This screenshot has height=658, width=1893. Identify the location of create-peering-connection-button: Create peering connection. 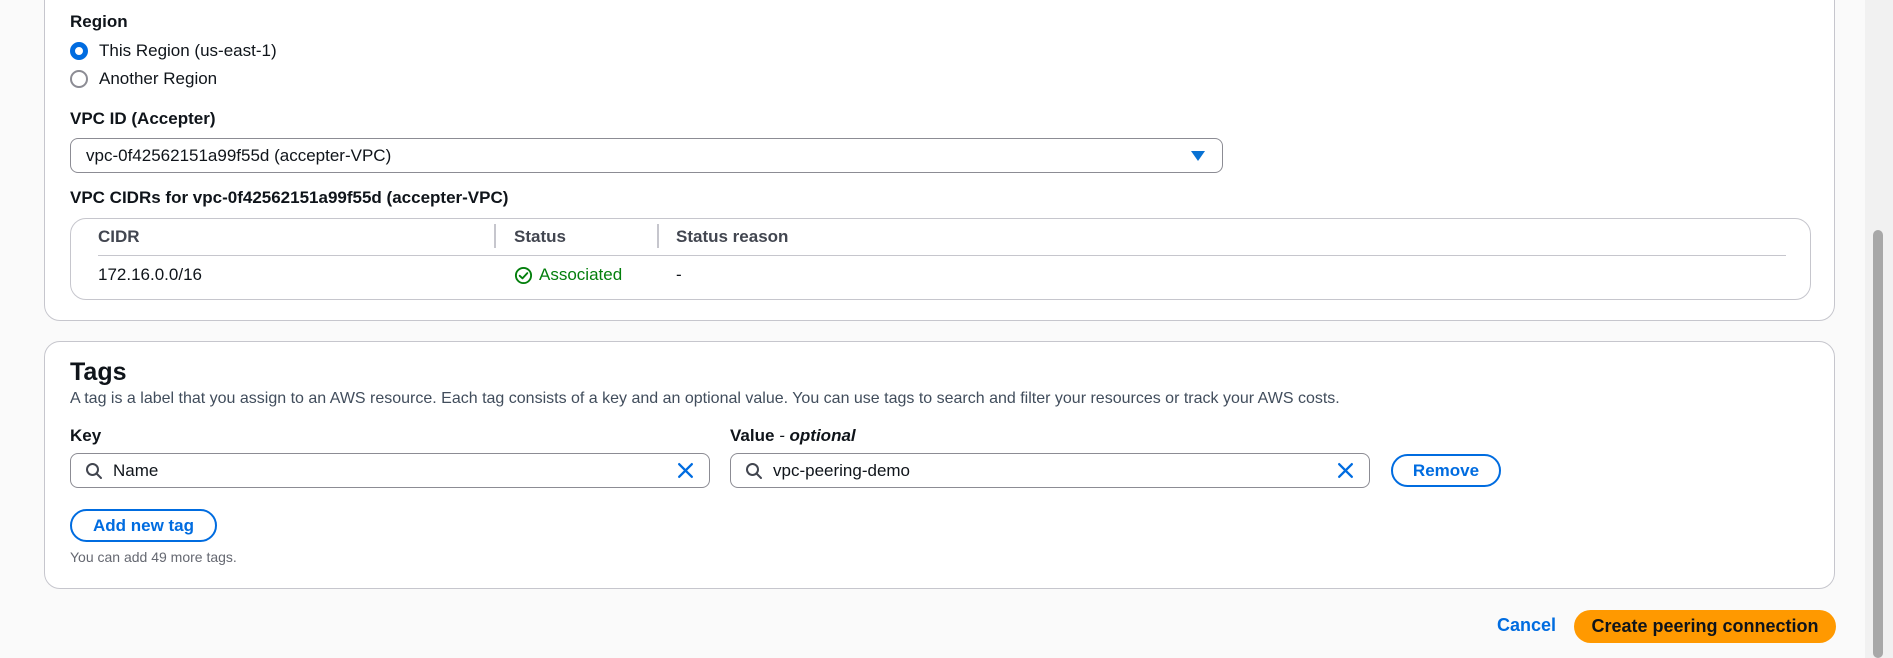
(1705, 626).